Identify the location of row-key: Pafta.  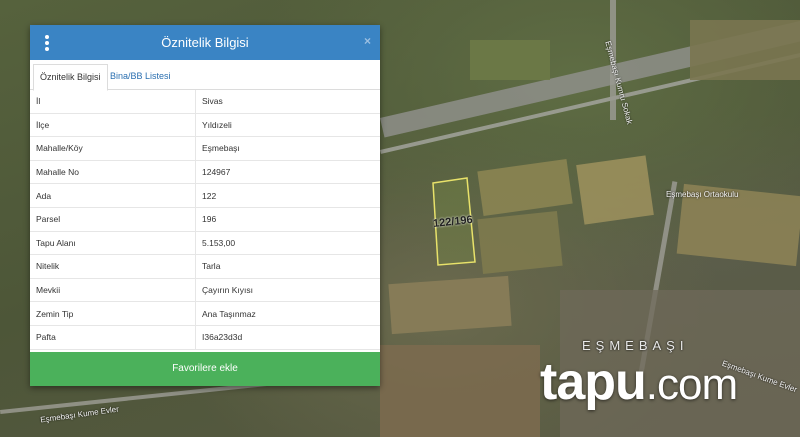
(113, 337).